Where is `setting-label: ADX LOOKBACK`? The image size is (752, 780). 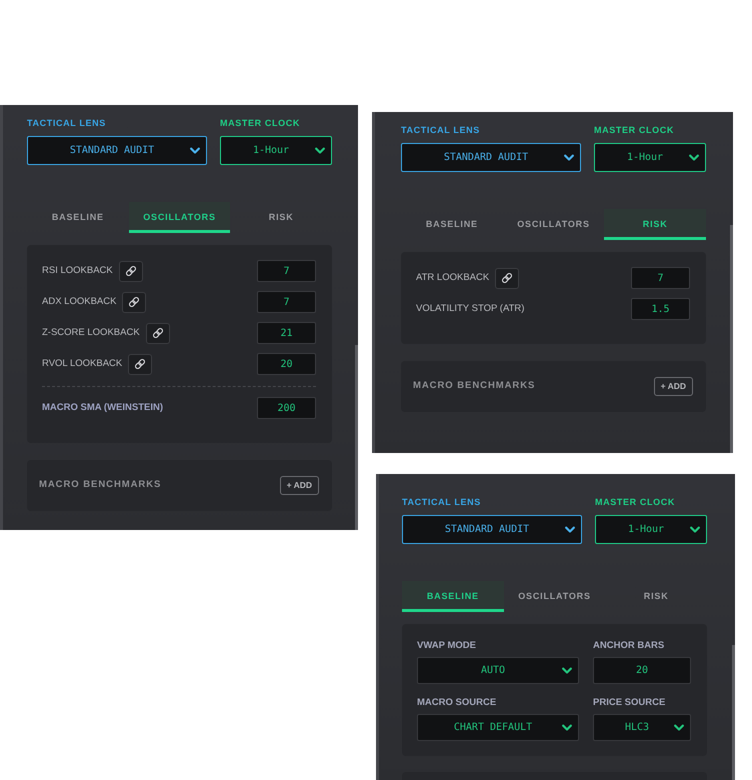 setting-label: ADX LOOKBACK is located at coordinates (79, 301).